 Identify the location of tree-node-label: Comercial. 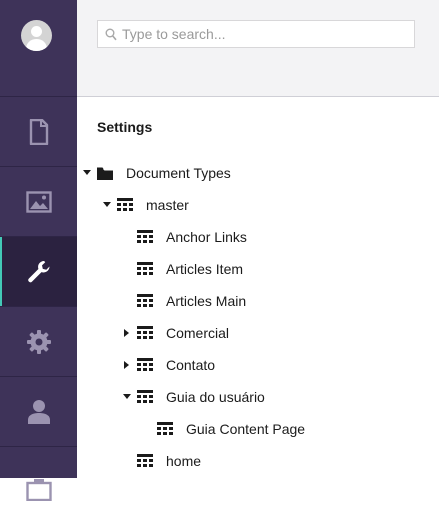
(198, 333).